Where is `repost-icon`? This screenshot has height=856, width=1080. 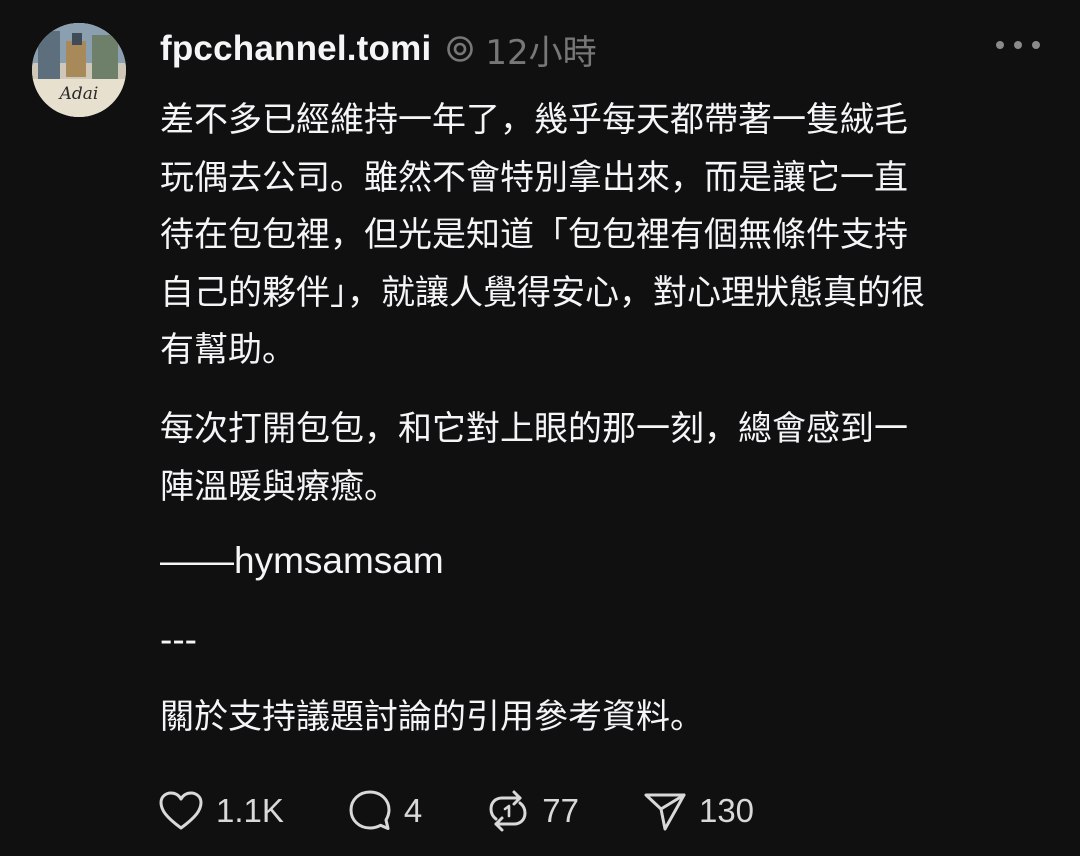
repost-icon is located at coordinates (508, 811).